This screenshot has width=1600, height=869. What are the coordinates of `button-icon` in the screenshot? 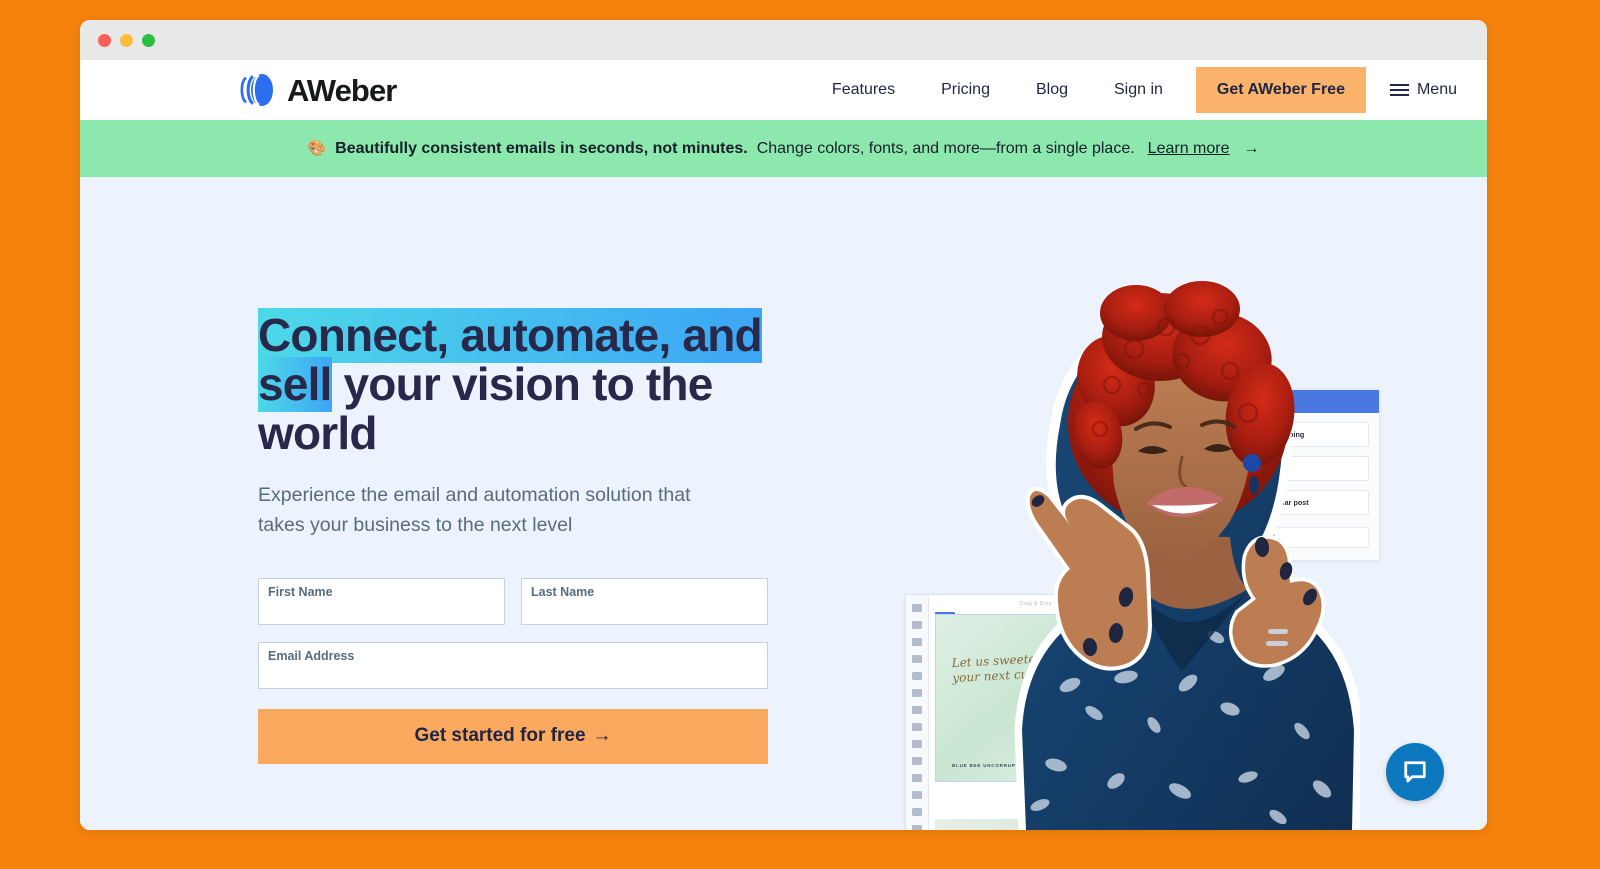 It's located at (917, 642).